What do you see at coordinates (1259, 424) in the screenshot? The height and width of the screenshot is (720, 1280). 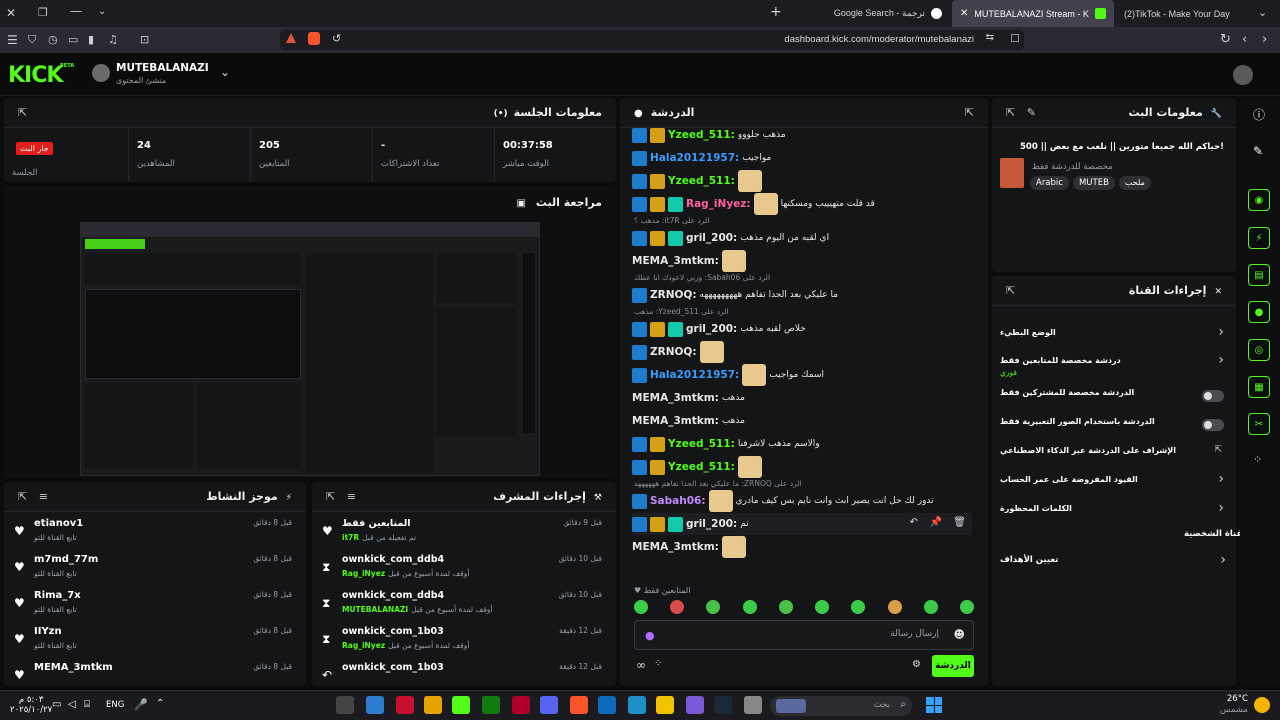 I see `side-btn-wrench-icon: ✂` at bounding box center [1259, 424].